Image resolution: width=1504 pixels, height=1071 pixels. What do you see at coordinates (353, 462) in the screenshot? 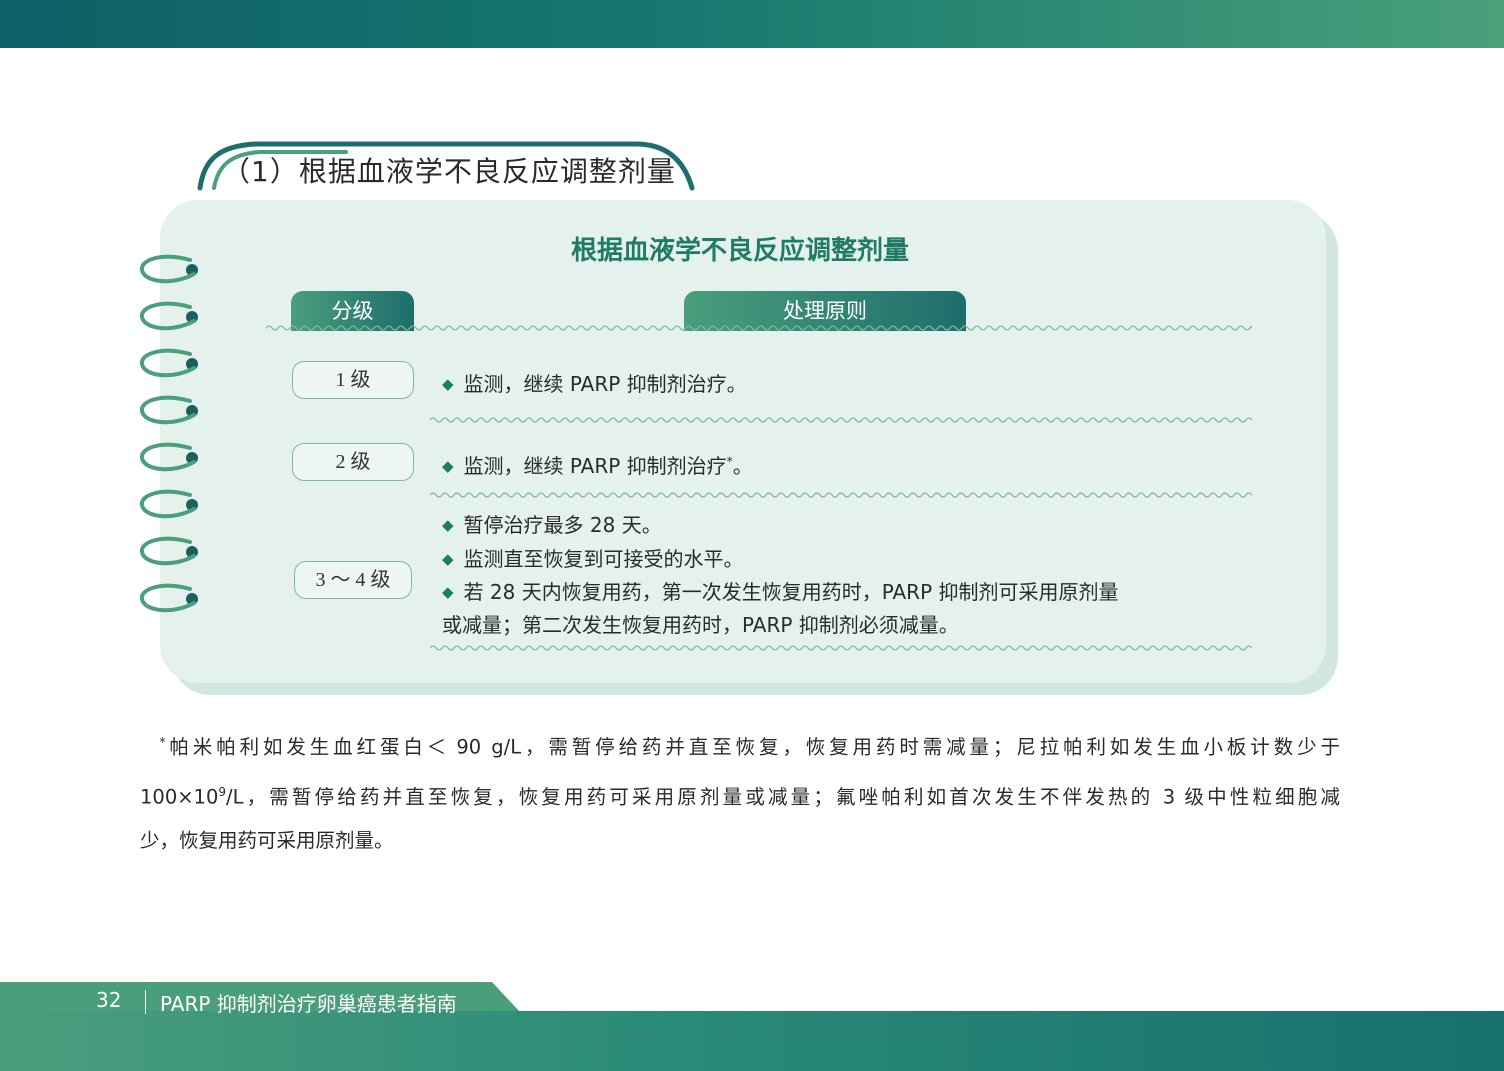
I see `grade-pill-2: 2 级` at bounding box center [353, 462].